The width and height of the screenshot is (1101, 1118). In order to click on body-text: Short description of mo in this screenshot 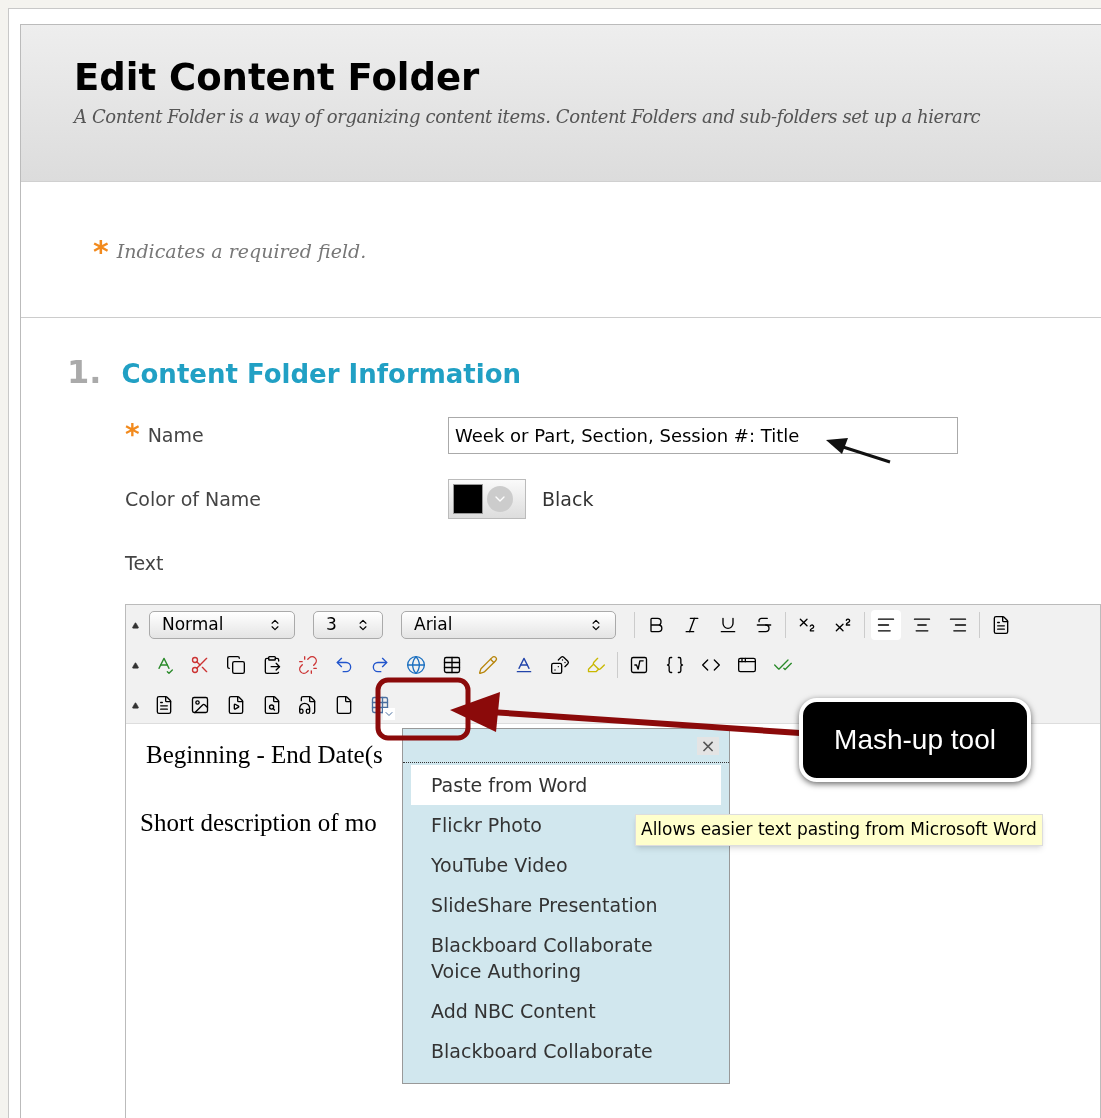, I will do `click(259, 822)`.